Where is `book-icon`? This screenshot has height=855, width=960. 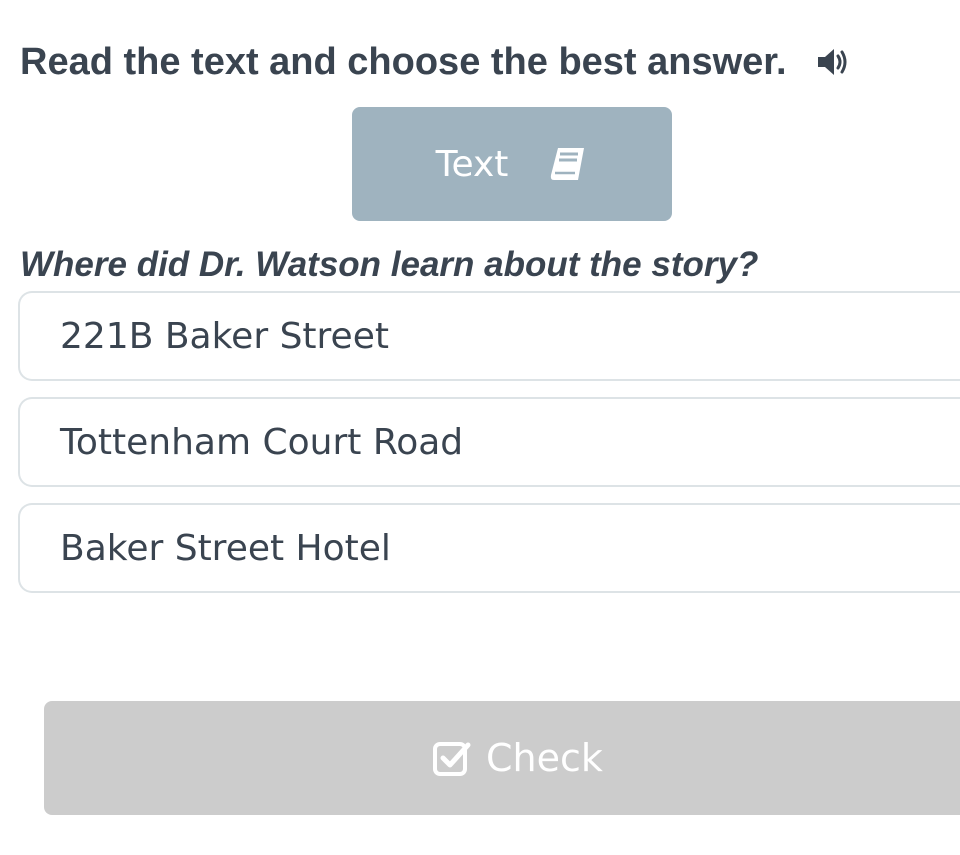 book-icon is located at coordinates (568, 164).